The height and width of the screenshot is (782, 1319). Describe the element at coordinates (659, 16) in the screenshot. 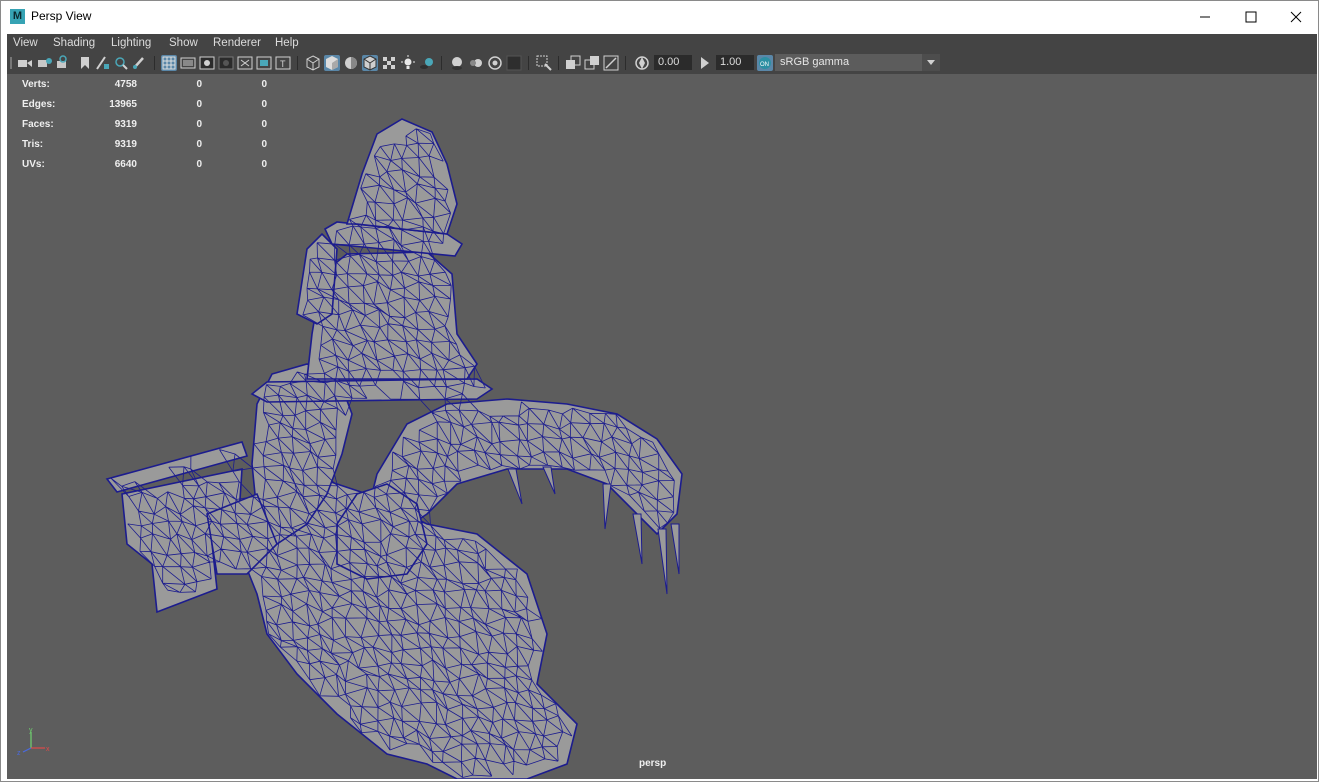

I see `title-bar: M Persp View` at that location.